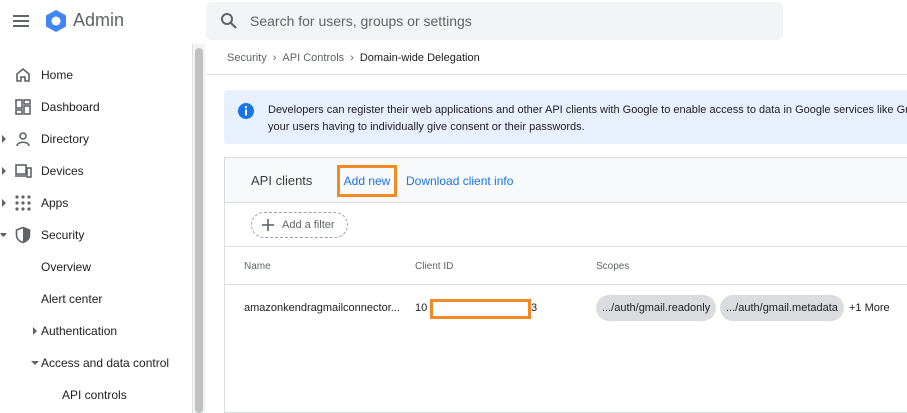 The height and width of the screenshot is (413, 907). I want to click on divider, so click(556, 74).